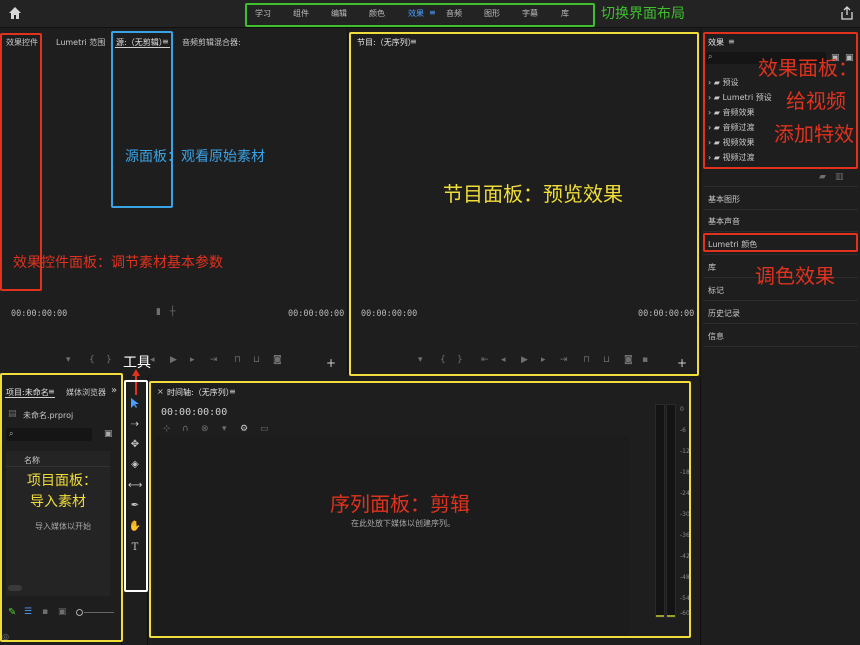 The width and height of the screenshot is (860, 645). Describe the element at coordinates (847, 13) in the screenshot. I see `share-icon` at that location.